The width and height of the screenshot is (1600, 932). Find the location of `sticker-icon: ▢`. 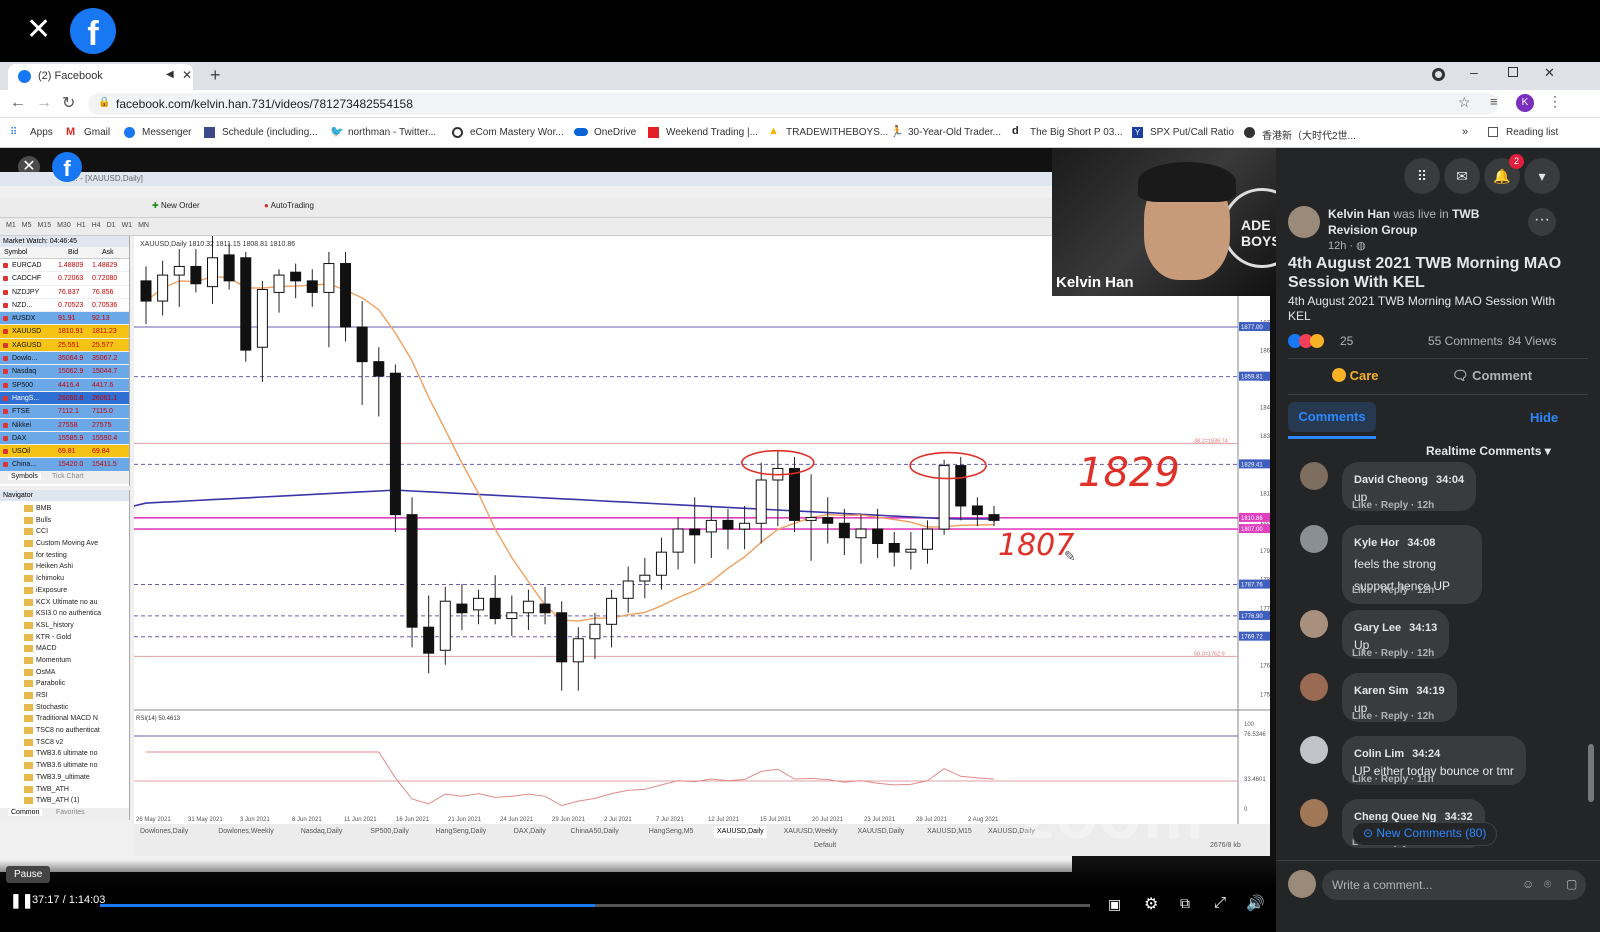

sticker-icon: ▢ is located at coordinates (1571, 884).